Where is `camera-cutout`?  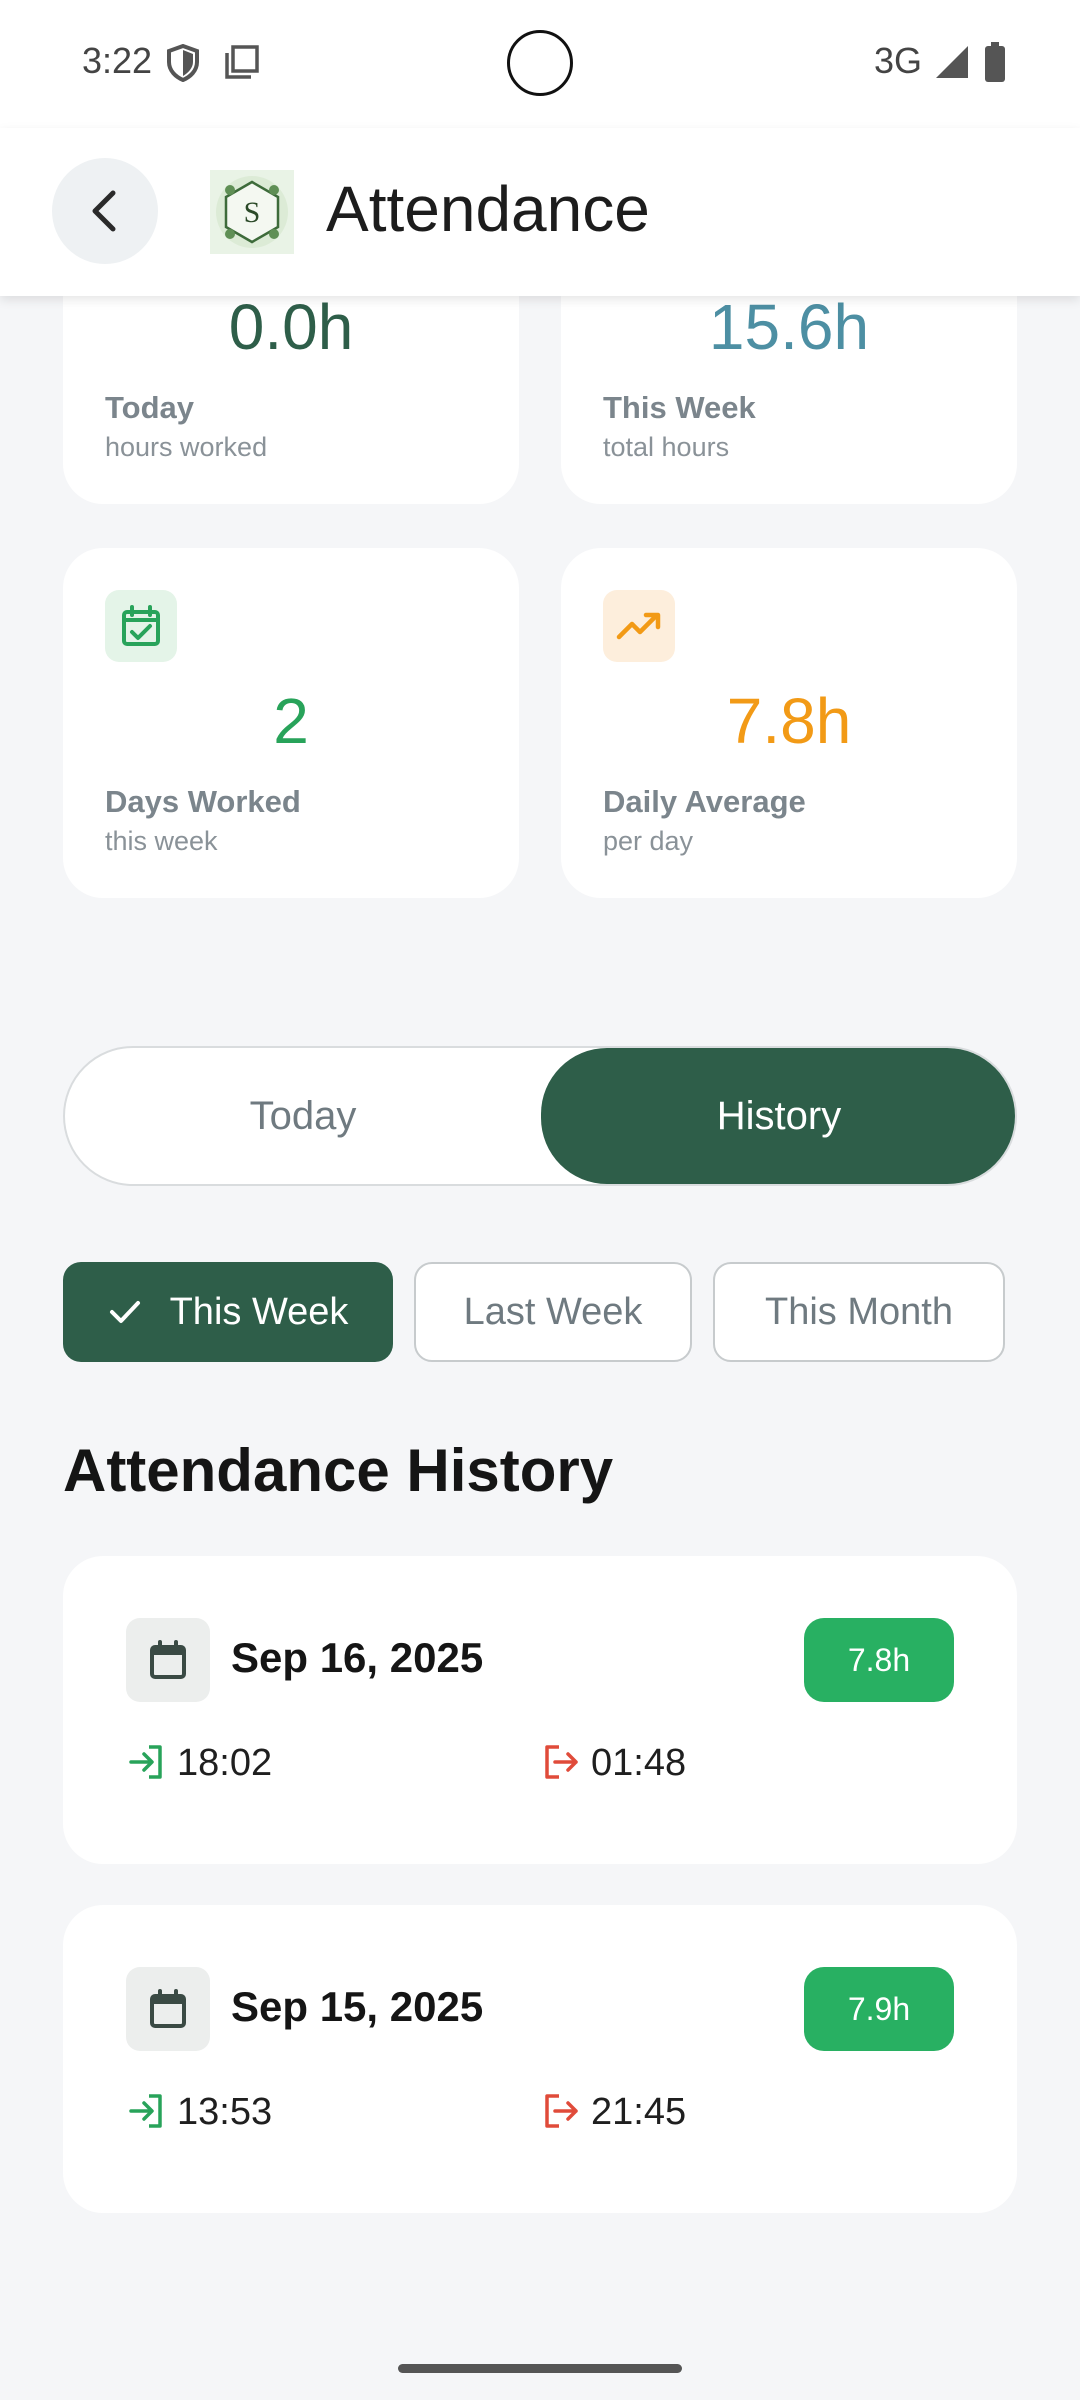 camera-cutout is located at coordinates (540, 63).